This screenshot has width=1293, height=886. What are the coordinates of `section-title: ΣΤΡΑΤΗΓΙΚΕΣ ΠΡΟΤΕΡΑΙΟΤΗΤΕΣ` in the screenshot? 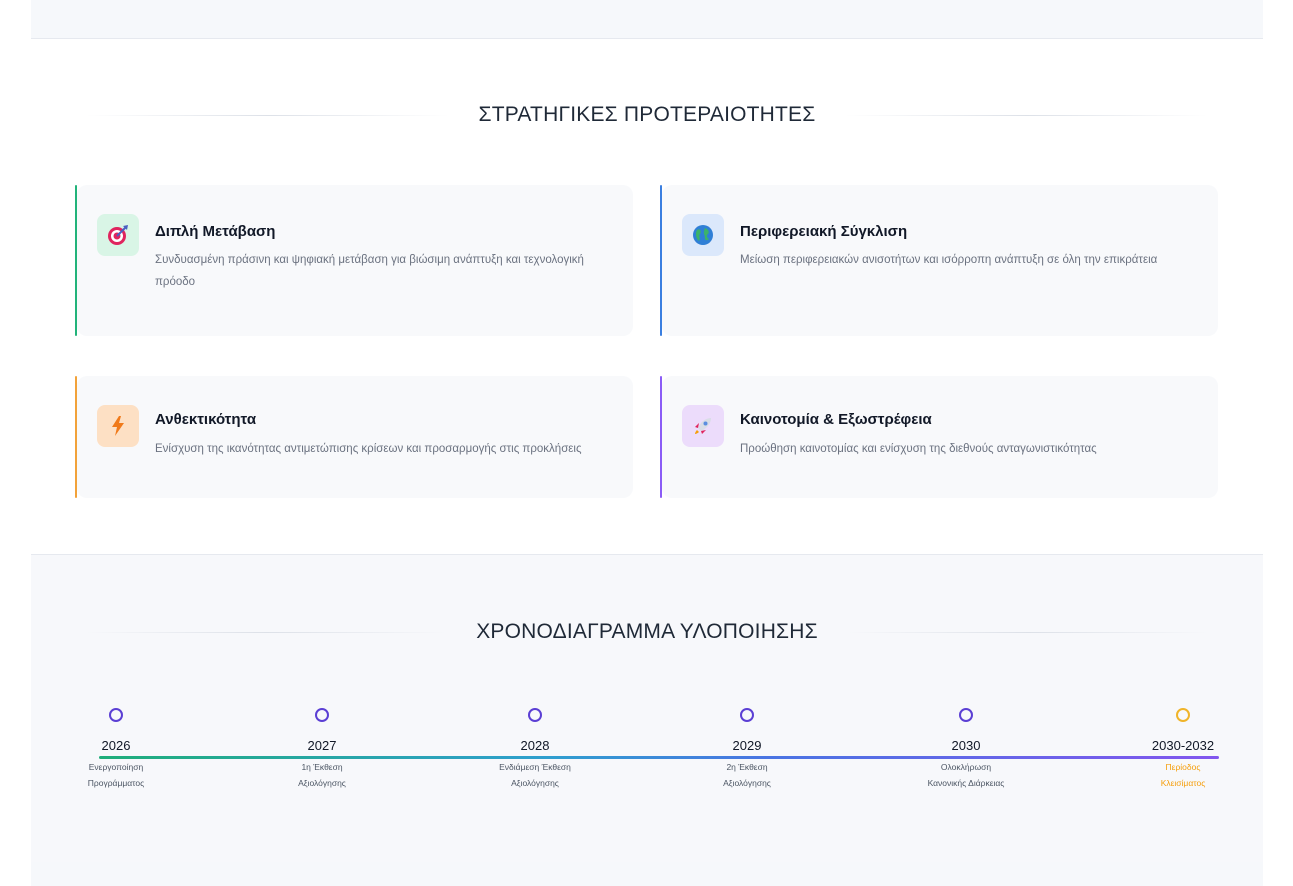 It's located at (647, 114).